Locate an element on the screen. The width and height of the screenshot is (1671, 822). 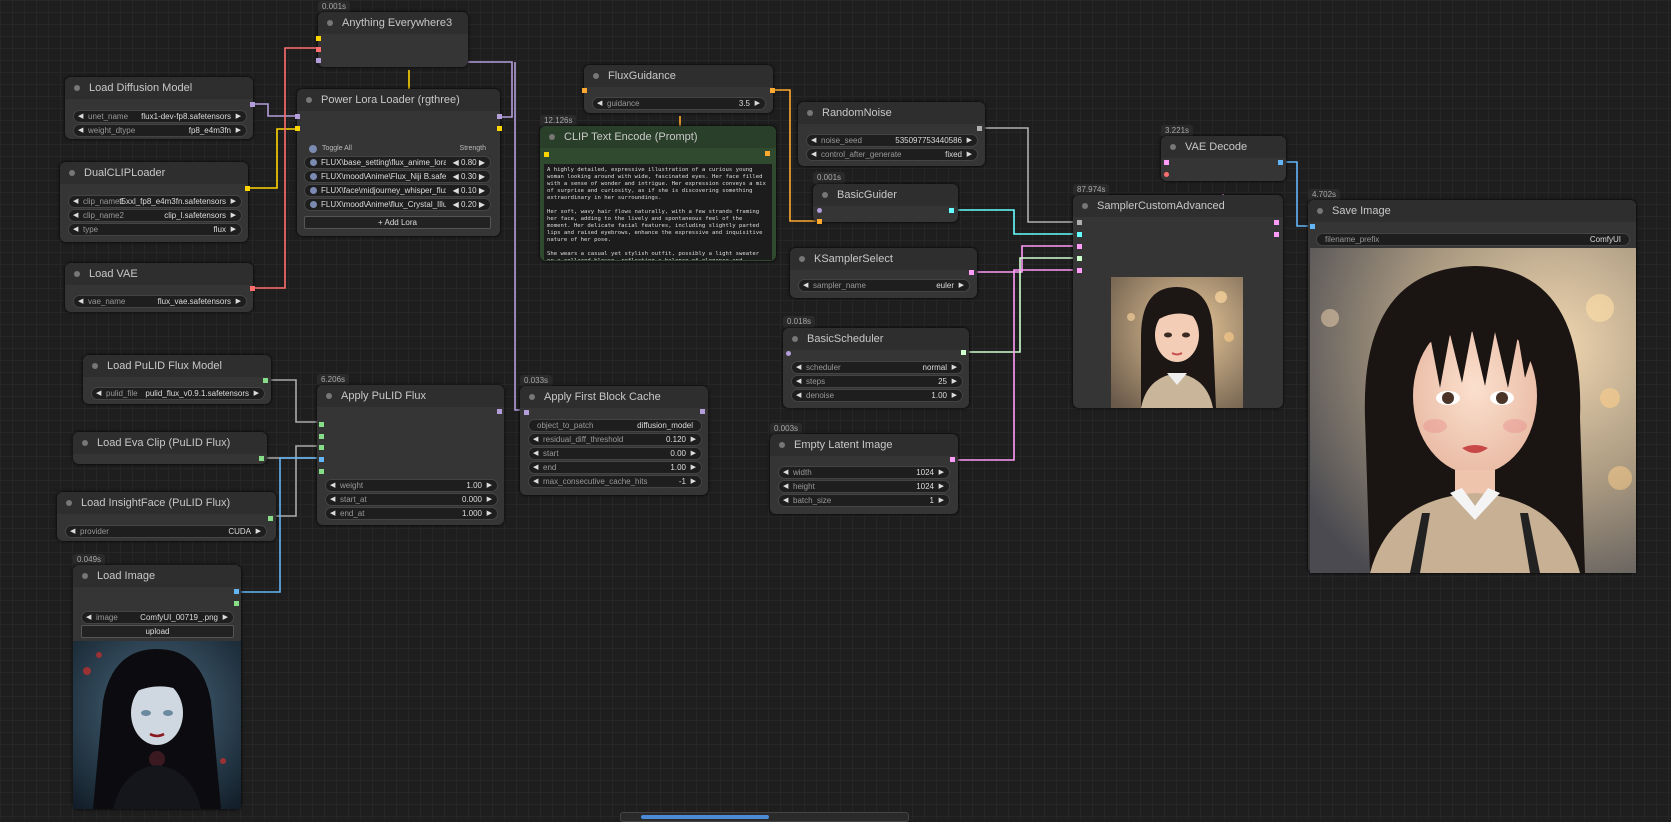
batch-size-number: ◀ batch_size 1 ▶ is located at coordinates (864, 500).